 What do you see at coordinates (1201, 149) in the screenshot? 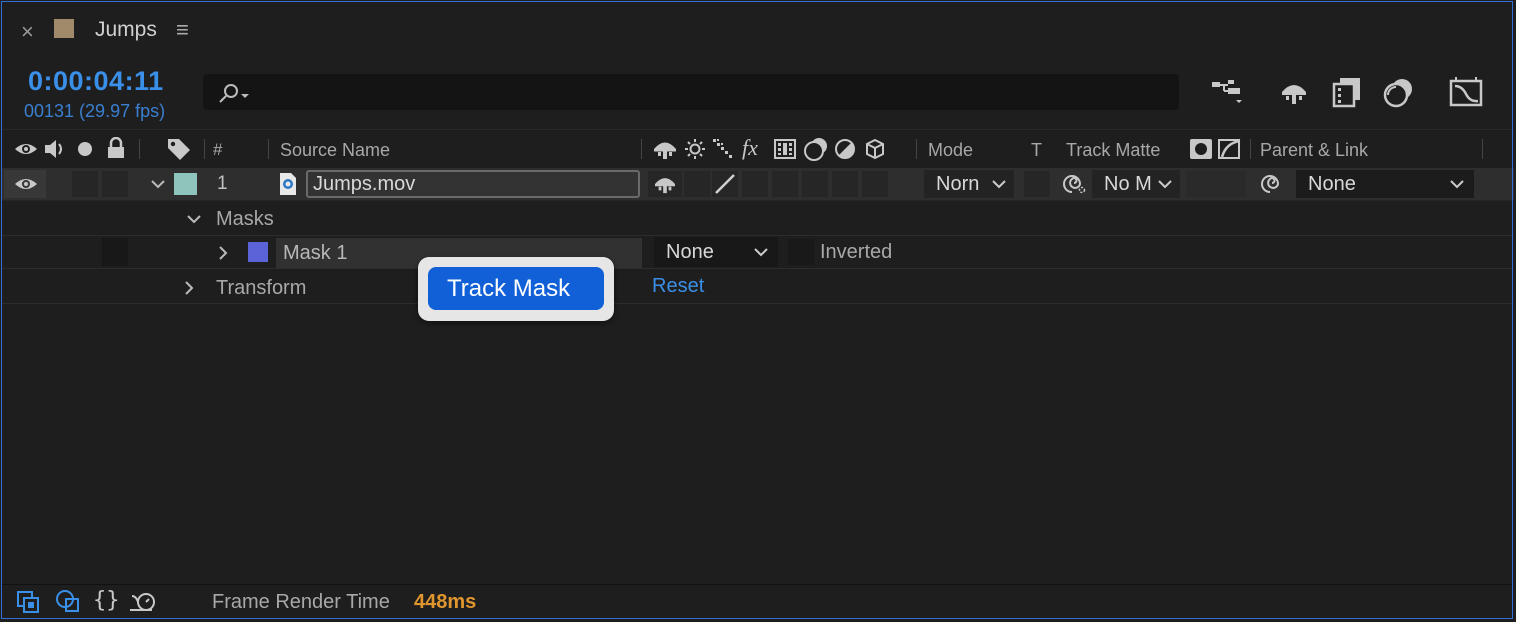
I see `alpha-matte-icon` at bounding box center [1201, 149].